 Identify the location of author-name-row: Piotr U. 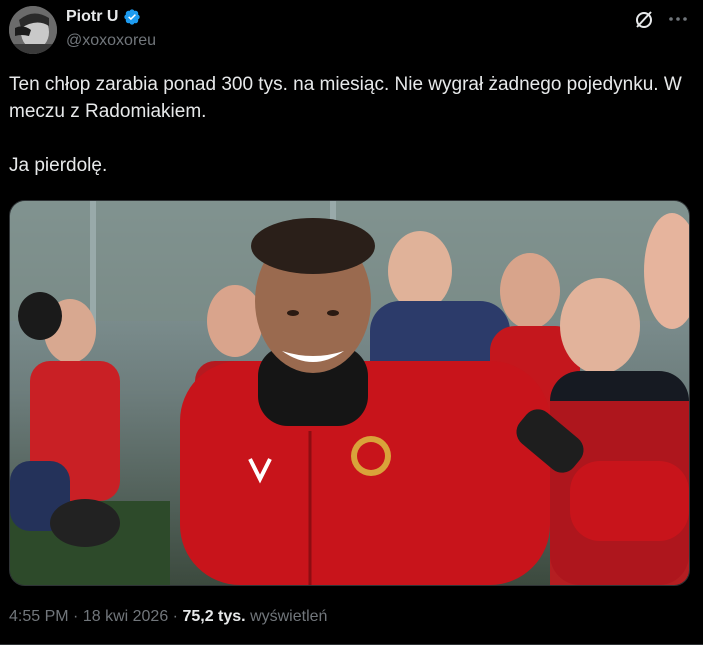
(103, 17).